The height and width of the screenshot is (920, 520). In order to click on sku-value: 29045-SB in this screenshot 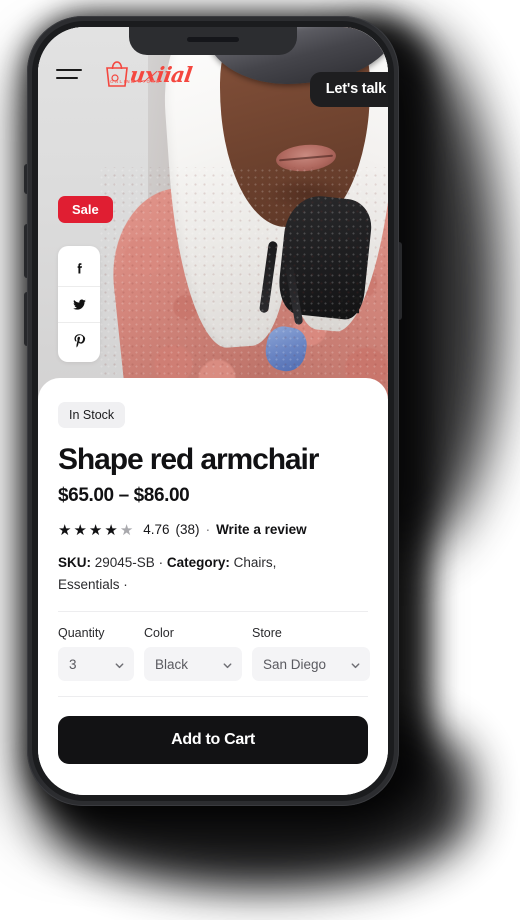, I will do `click(124, 562)`.